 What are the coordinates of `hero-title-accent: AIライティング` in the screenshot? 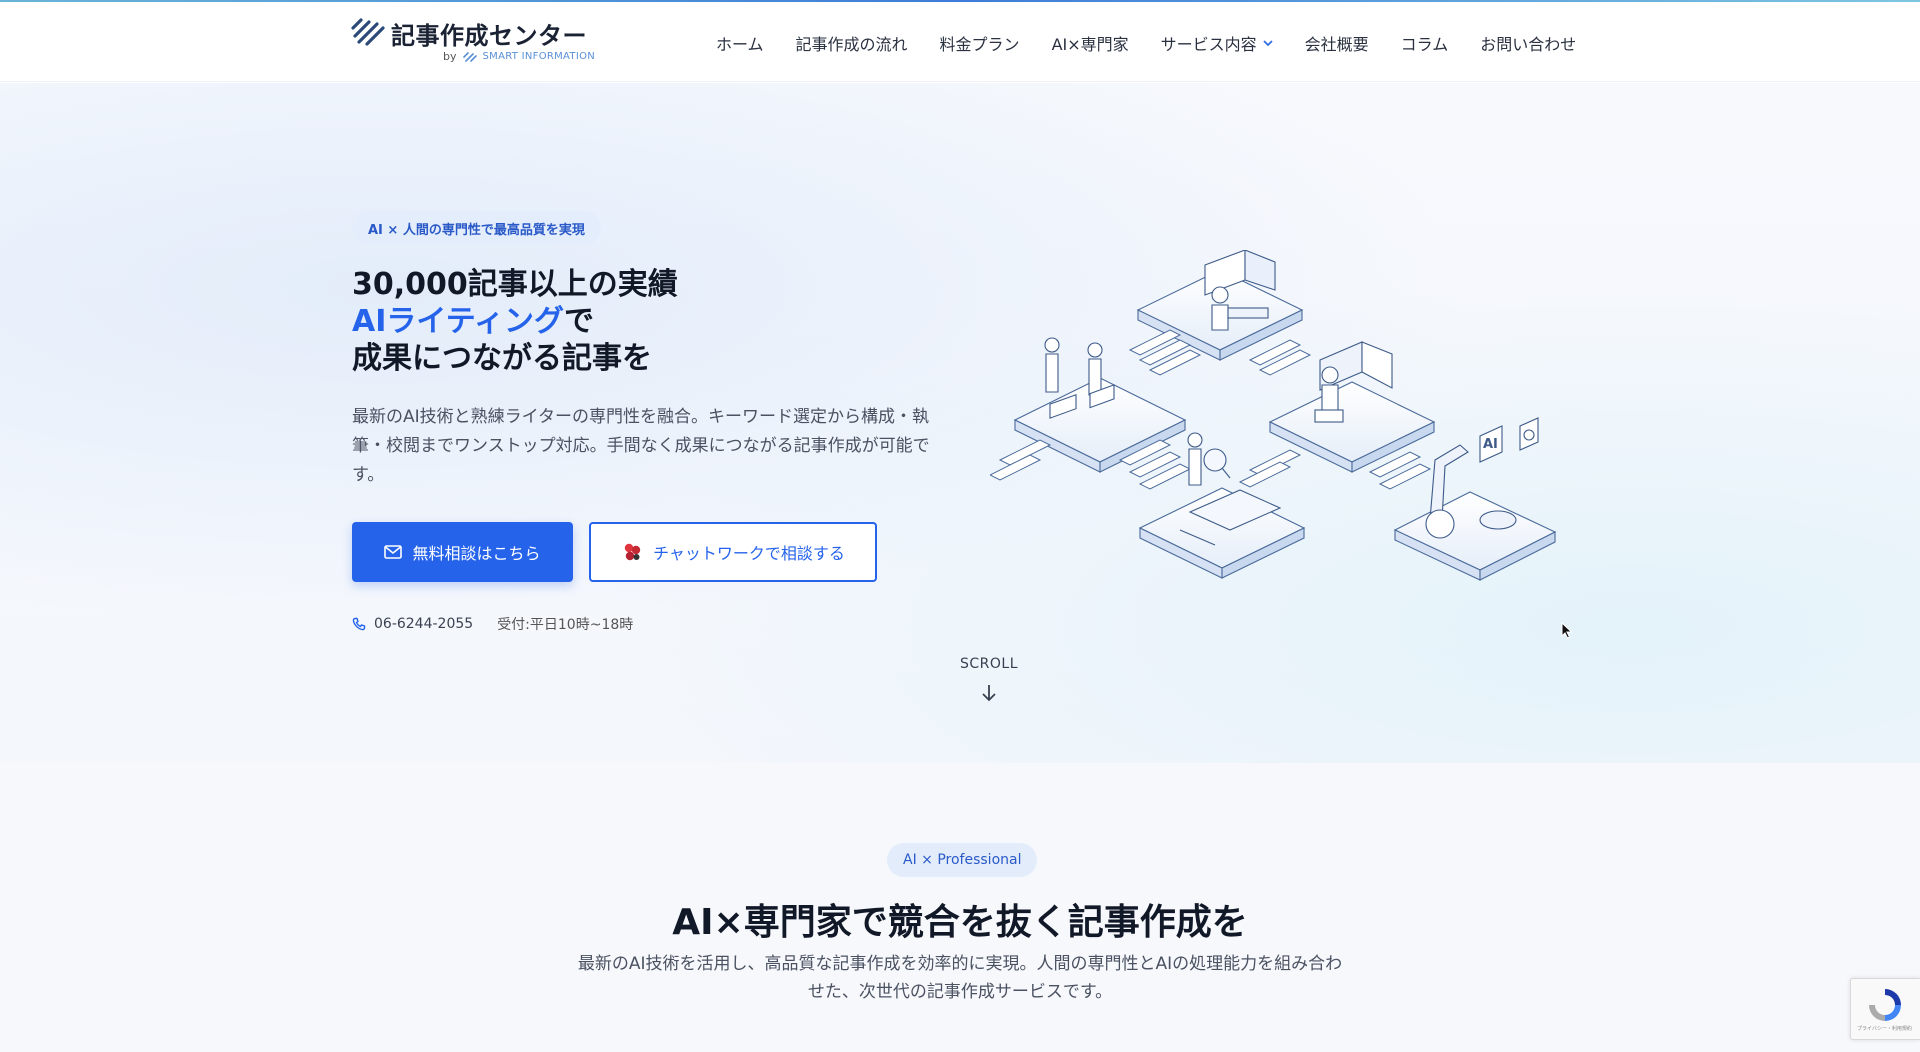 It's located at (458, 321).